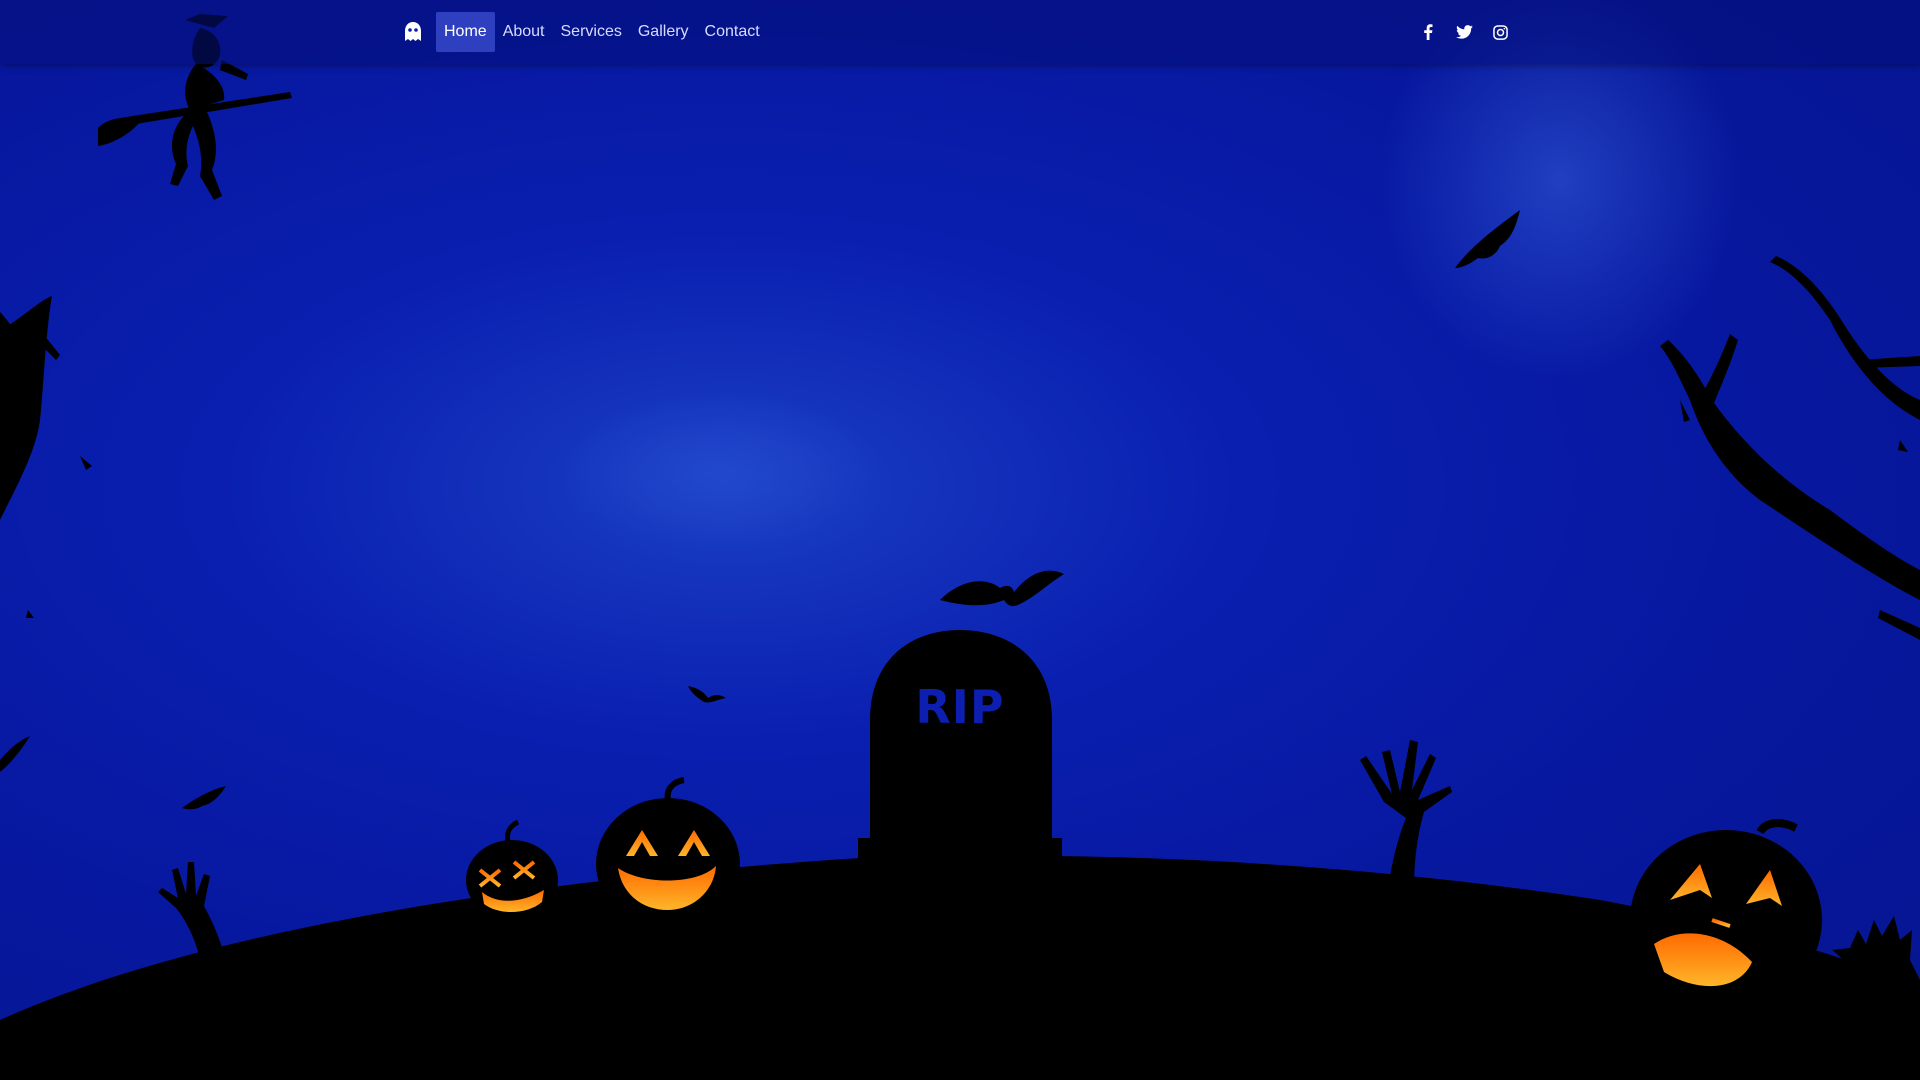 The height and width of the screenshot is (1080, 1920). Describe the element at coordinates (1406, 816) in the screenshot. I see `zombie-hand-right` at that location.